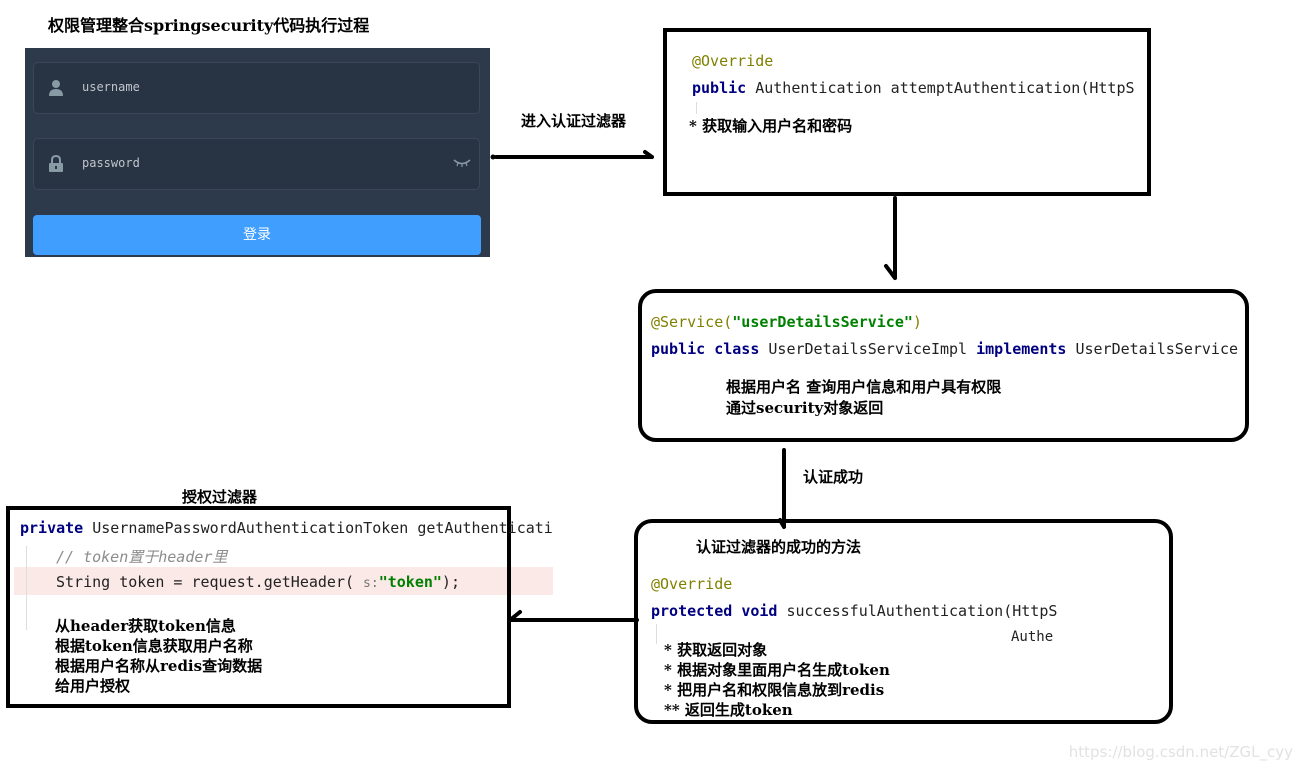 This screenshot has height=769, width=1299. Describe the element at coordinates (574, 154) in the screenshot. I see `arrow-login-to-auth-filter` at that location.